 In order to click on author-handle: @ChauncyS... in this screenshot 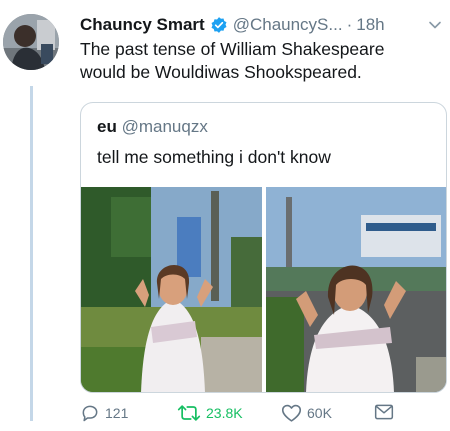, I will do `click(288, 25)`.